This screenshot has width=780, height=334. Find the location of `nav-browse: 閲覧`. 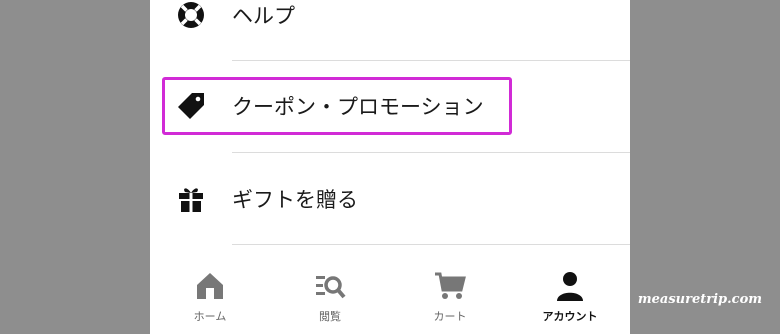

nav-browse: 閲覧 is located at coordinates (330, 296).